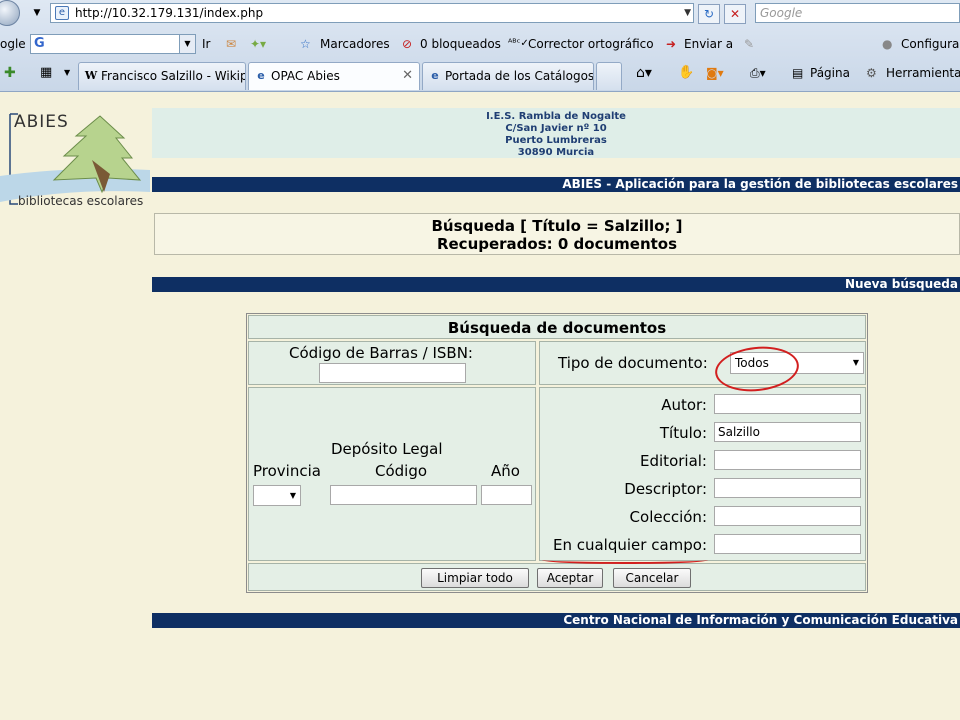 The height and width of the screenshot is (720, 960). Describe the element at coordinates (830, 73) in the screenshot. I see `page-menu: Página` at that location.